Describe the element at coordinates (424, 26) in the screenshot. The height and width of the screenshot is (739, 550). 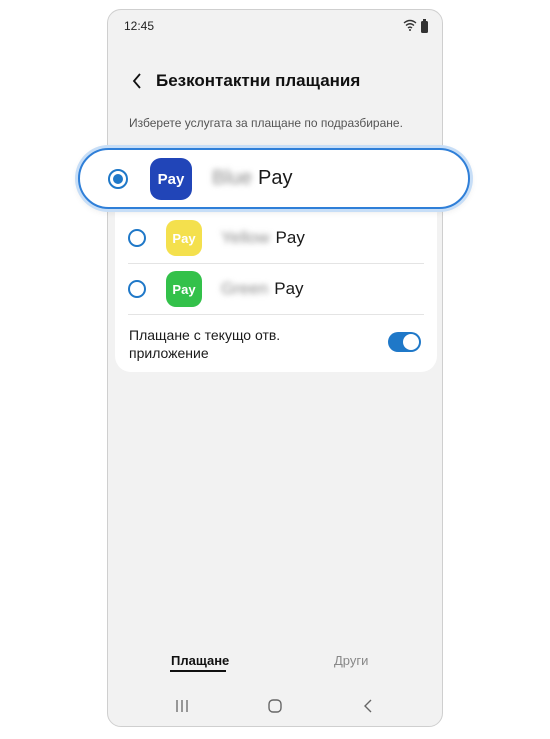
I see `battery-icon` at that location.